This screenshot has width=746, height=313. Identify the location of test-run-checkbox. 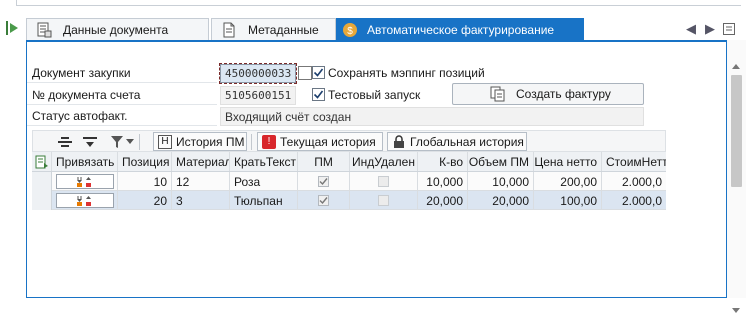
(318, 94).